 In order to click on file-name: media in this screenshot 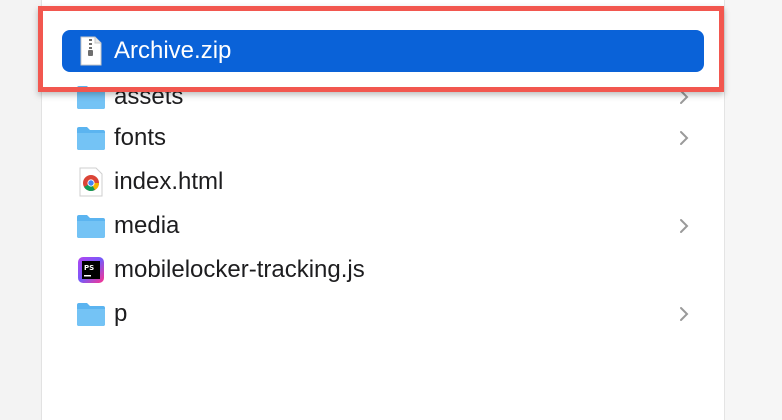, I will do `click(147, 225)`.